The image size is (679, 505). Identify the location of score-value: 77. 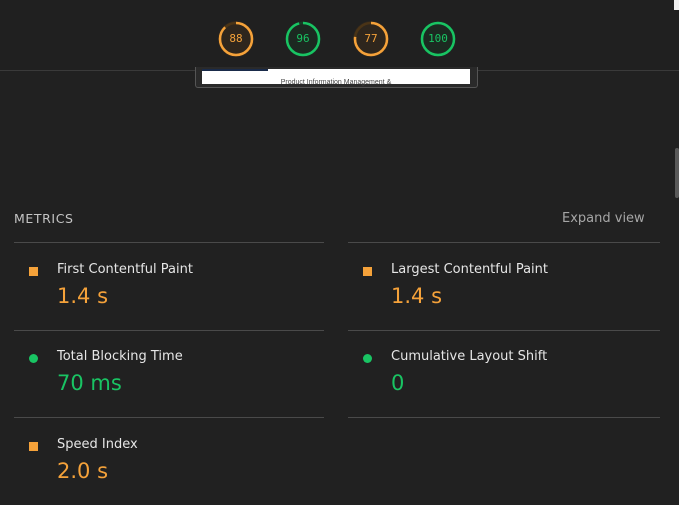
(371, 38).